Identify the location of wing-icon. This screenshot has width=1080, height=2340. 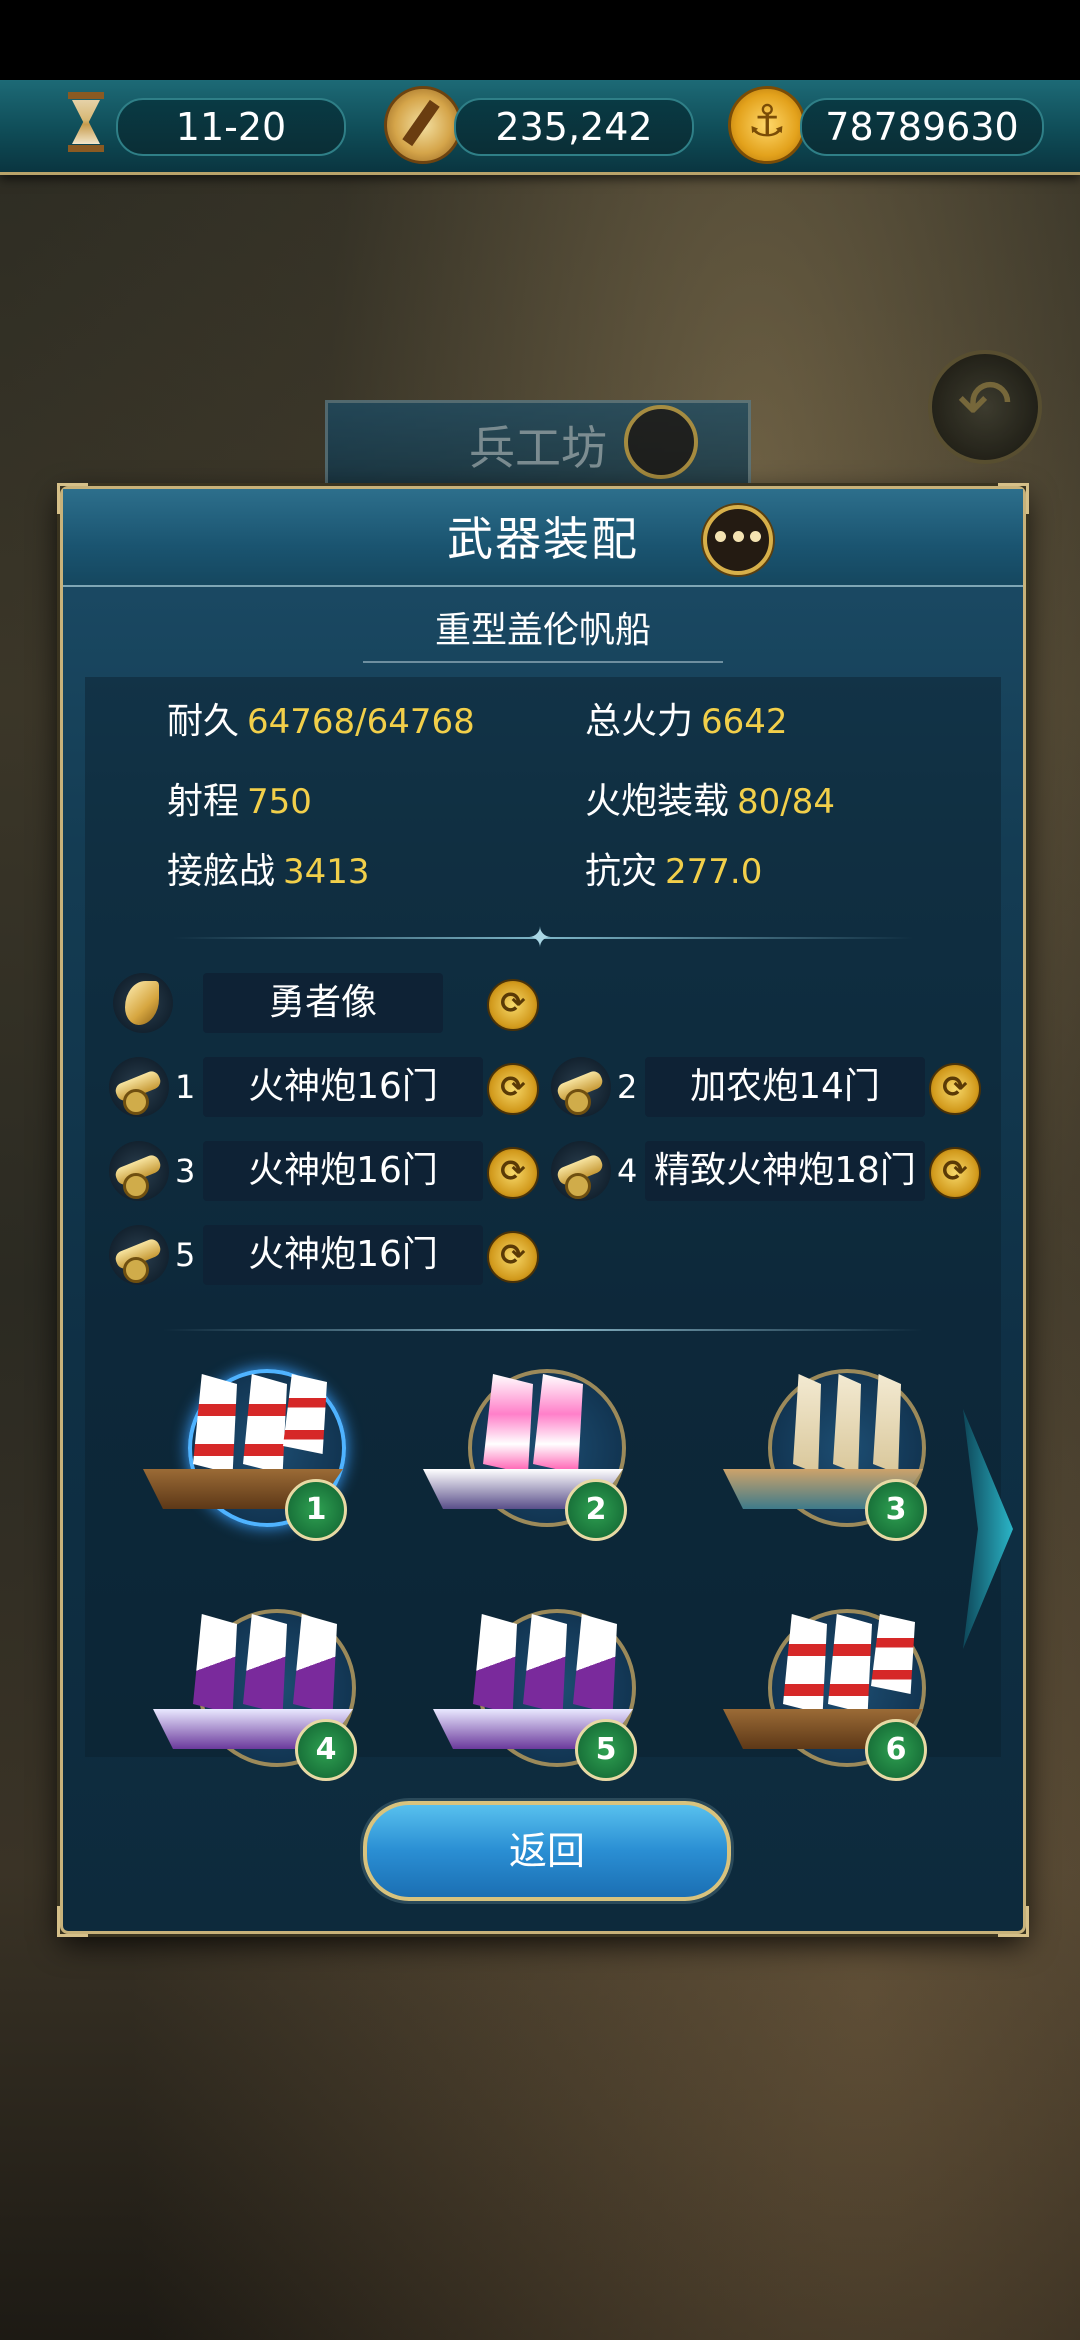
(143, 1003).